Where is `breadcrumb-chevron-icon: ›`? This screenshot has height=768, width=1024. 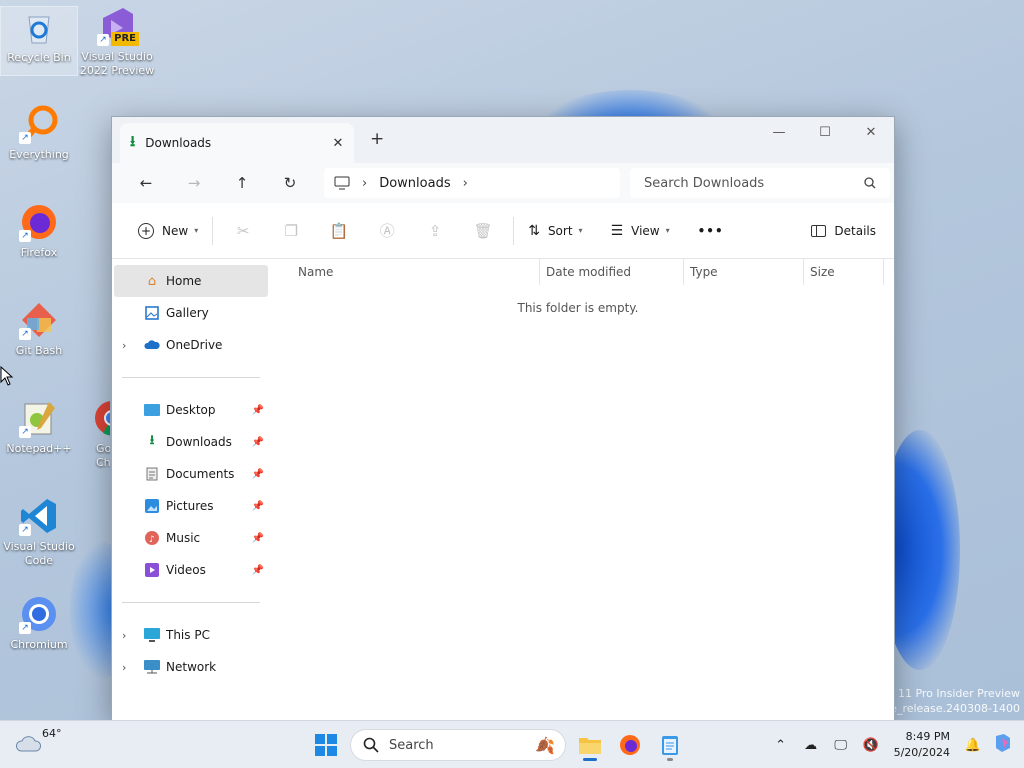 breadcrumb-chevron-icon: › is located at coordinates (465, 183).